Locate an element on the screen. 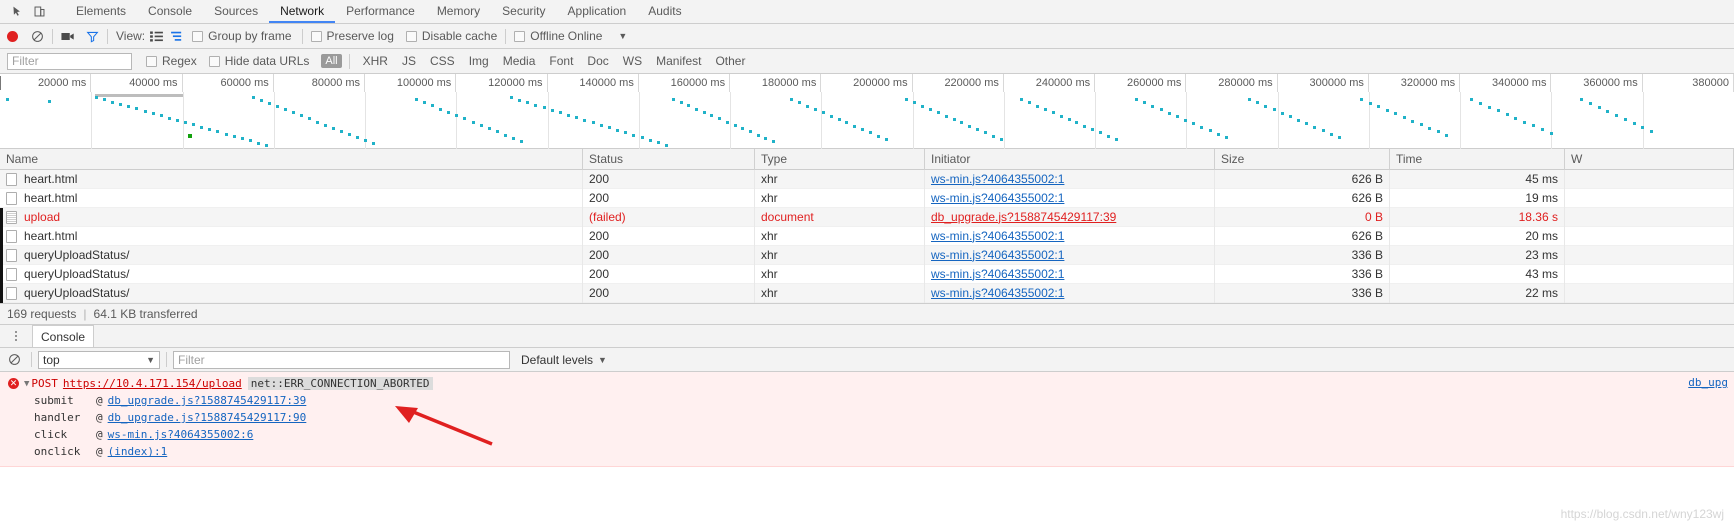 This screenshot has width=1734, height=527. type-filter-js: JS is located at coordinates (409, 61).